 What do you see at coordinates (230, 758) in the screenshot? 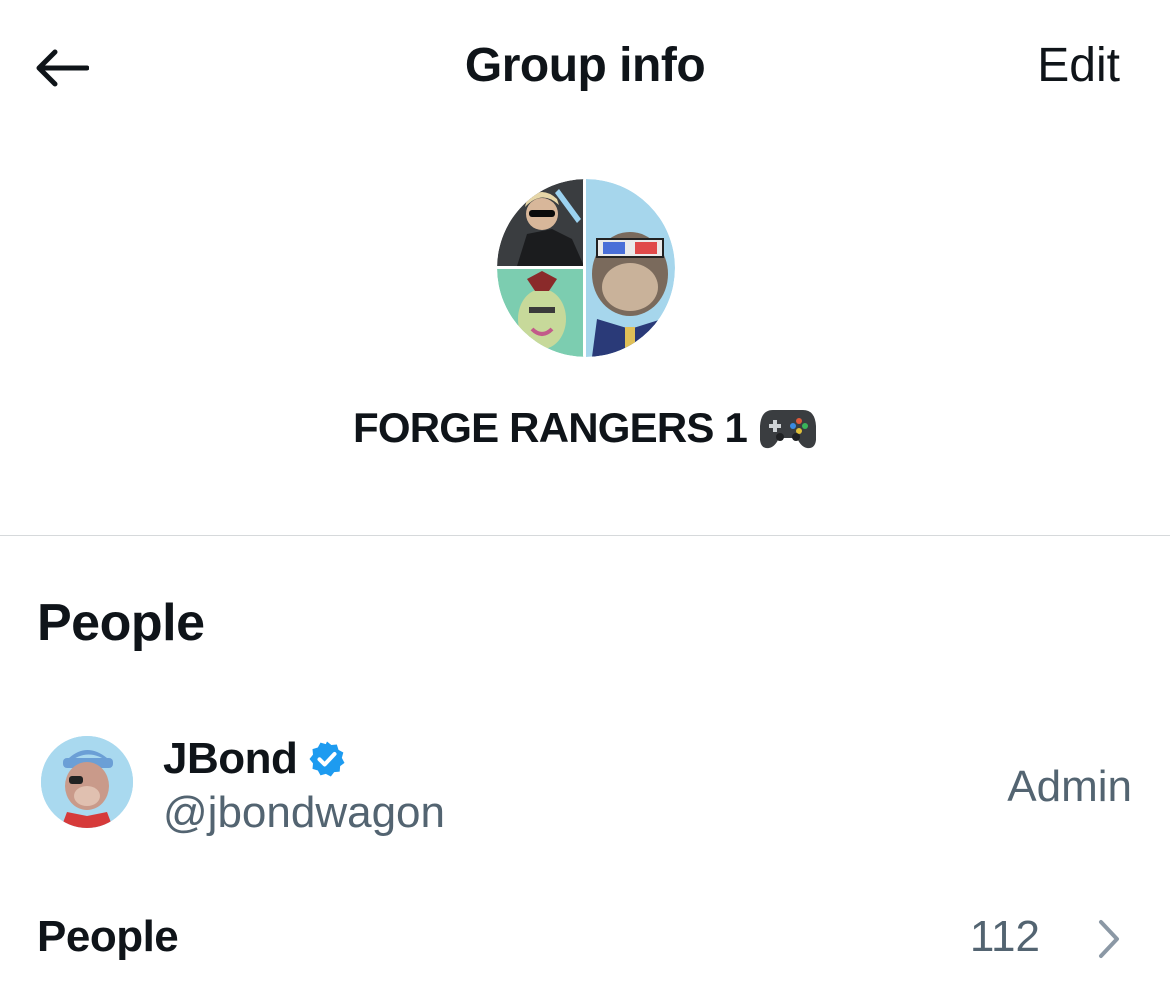
I see `member-name-text: JBond` at bounding box center [230, 758].